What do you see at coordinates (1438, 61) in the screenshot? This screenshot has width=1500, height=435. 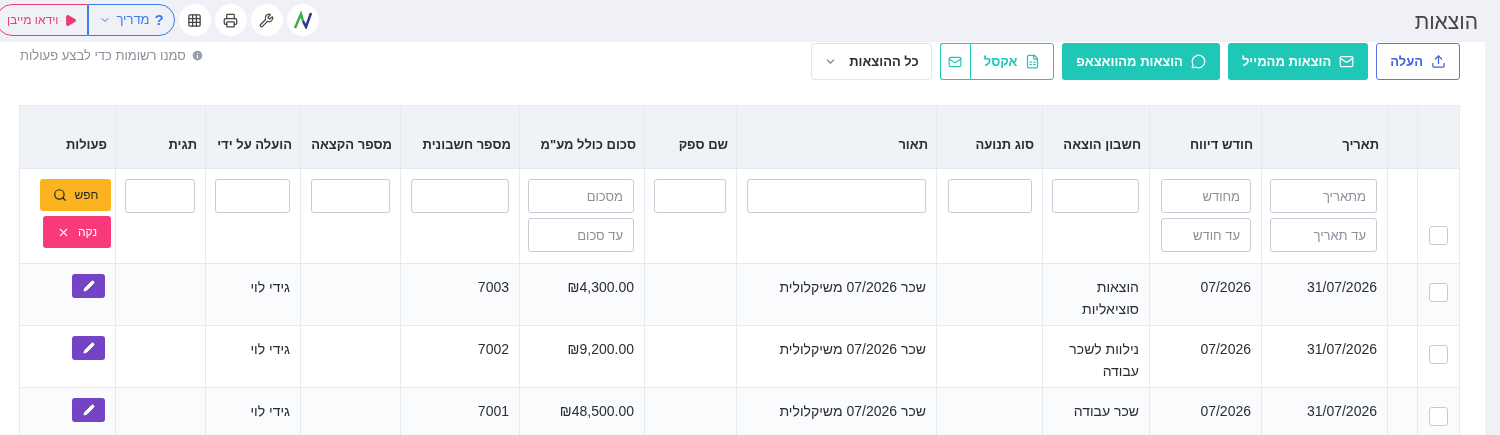 I see `upload-icon` at bounding box center [1438, 61].